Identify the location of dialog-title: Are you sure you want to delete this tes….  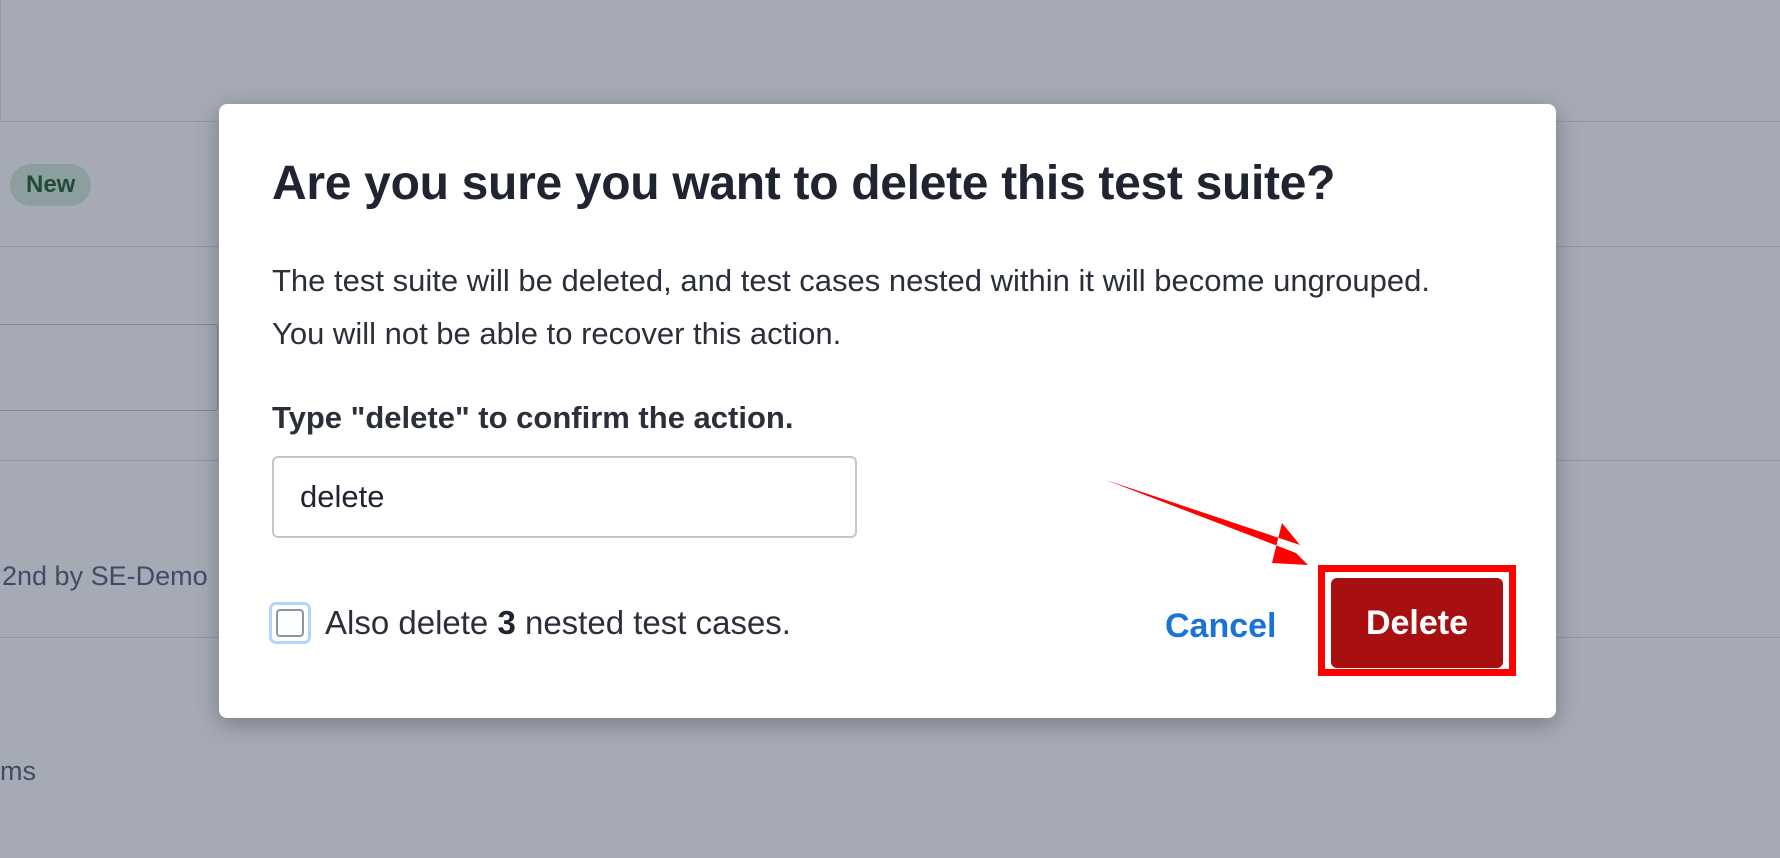
(804, 183).